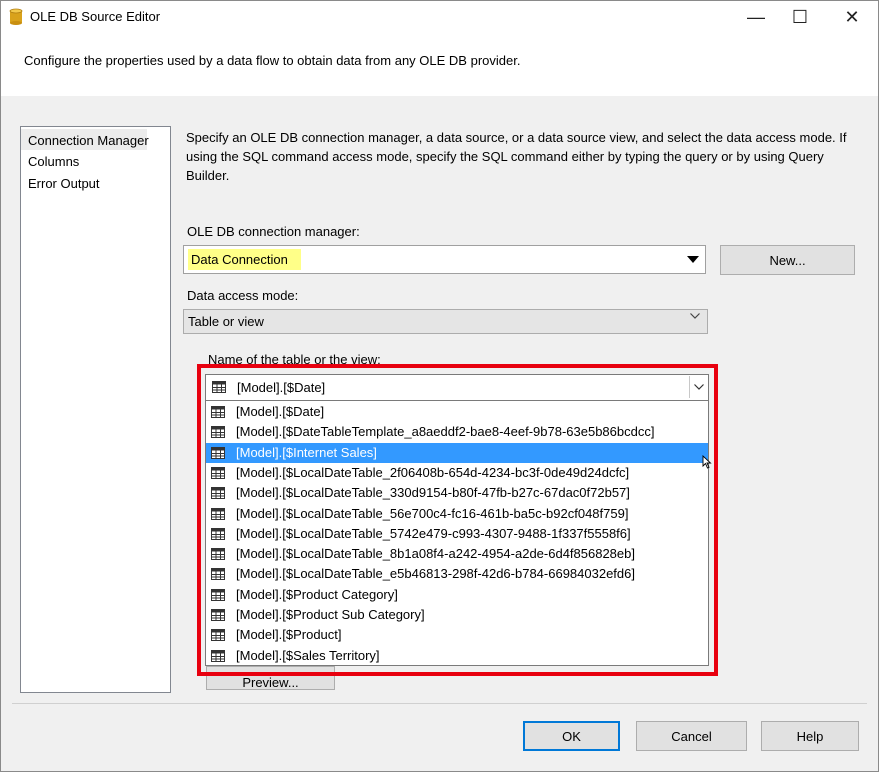  I want to click on maximize-icon: ☐, so click(800, 17).